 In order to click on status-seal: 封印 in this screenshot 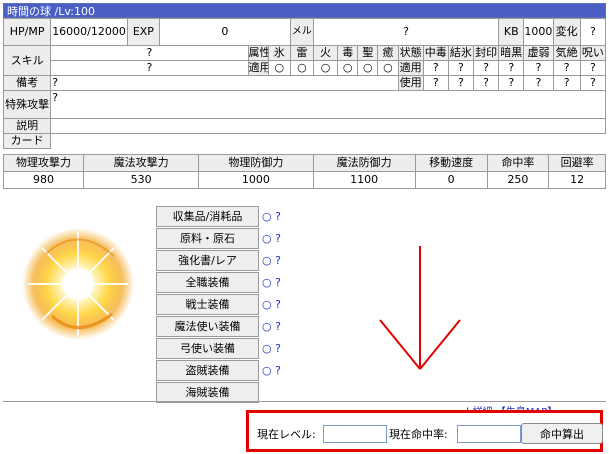, I will do `click(486, 53)`.